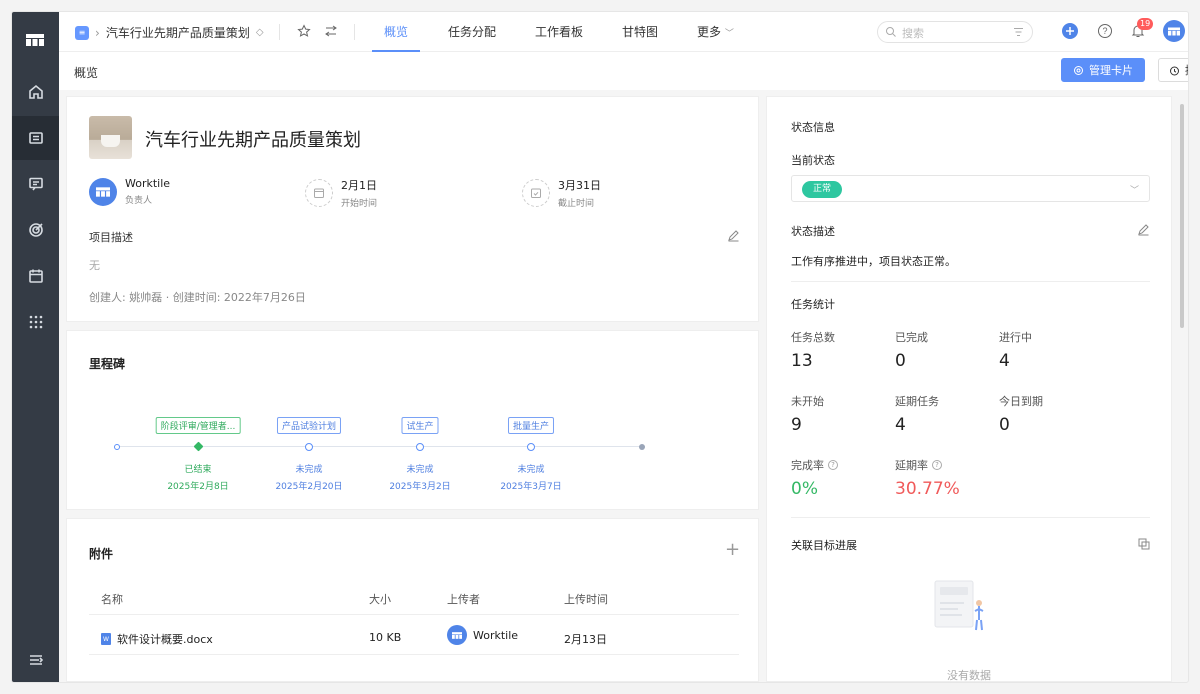 This screenshot has height=694, width=1200. What do you see at coordinates (1070, 31) in the screenshot?
I see `add-icon` at bounding box center [1070, 31].